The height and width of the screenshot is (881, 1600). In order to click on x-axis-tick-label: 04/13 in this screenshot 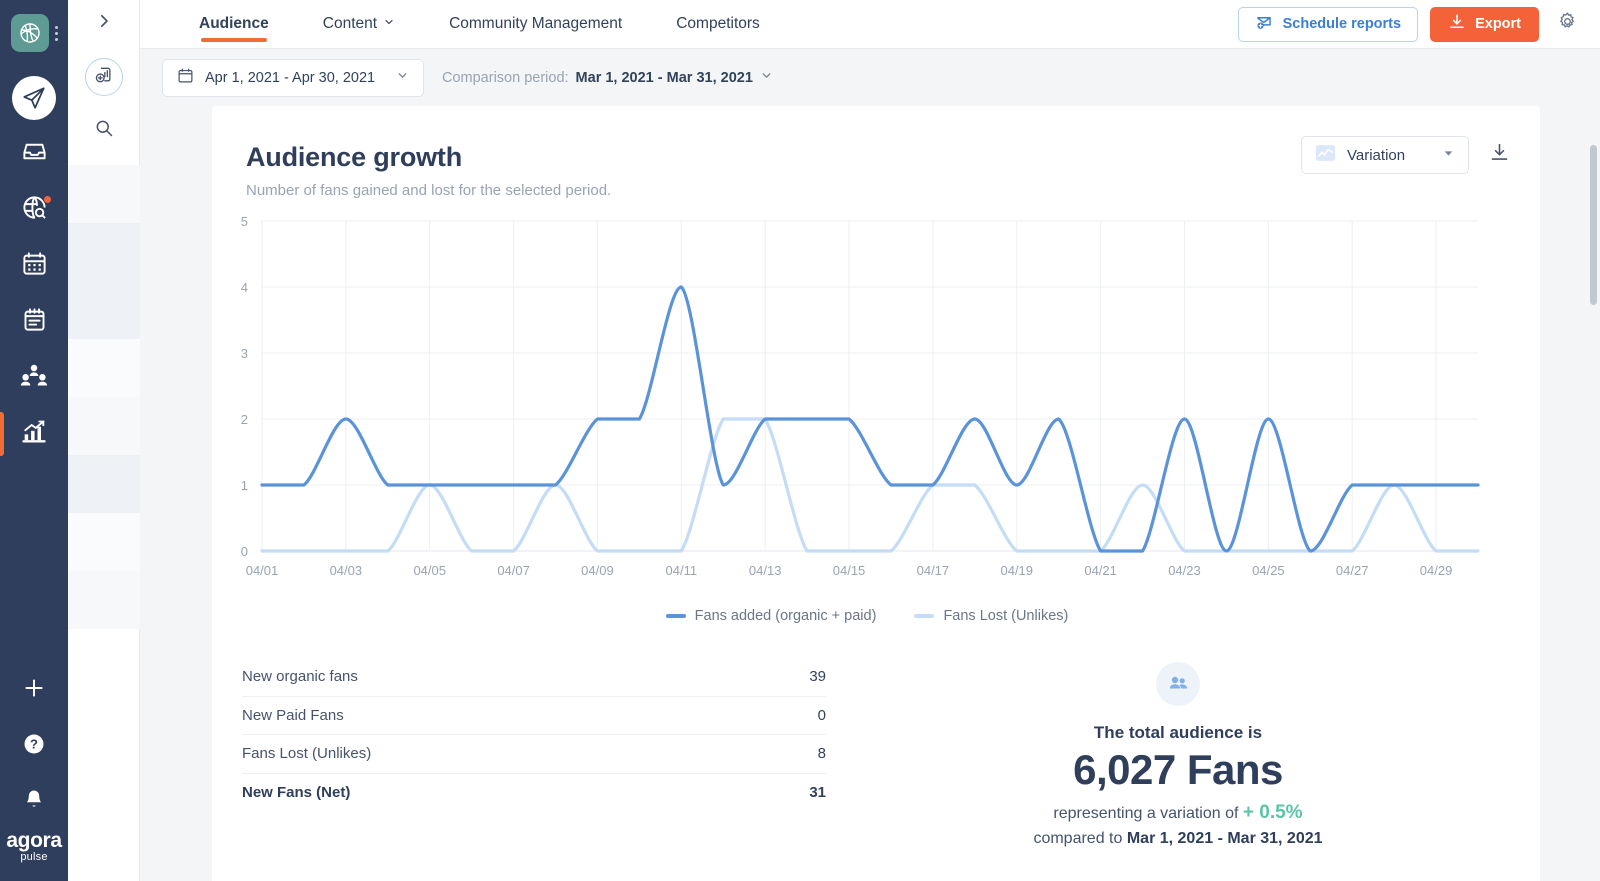, I will do `click(765, 570)`.